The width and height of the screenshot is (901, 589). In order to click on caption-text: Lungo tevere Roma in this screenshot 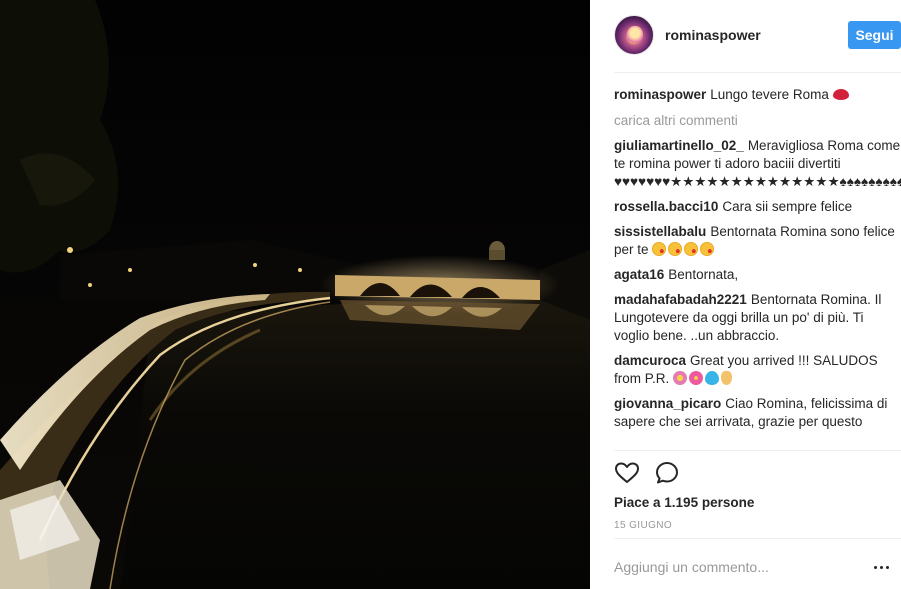, I will do `click(769, 94)`.